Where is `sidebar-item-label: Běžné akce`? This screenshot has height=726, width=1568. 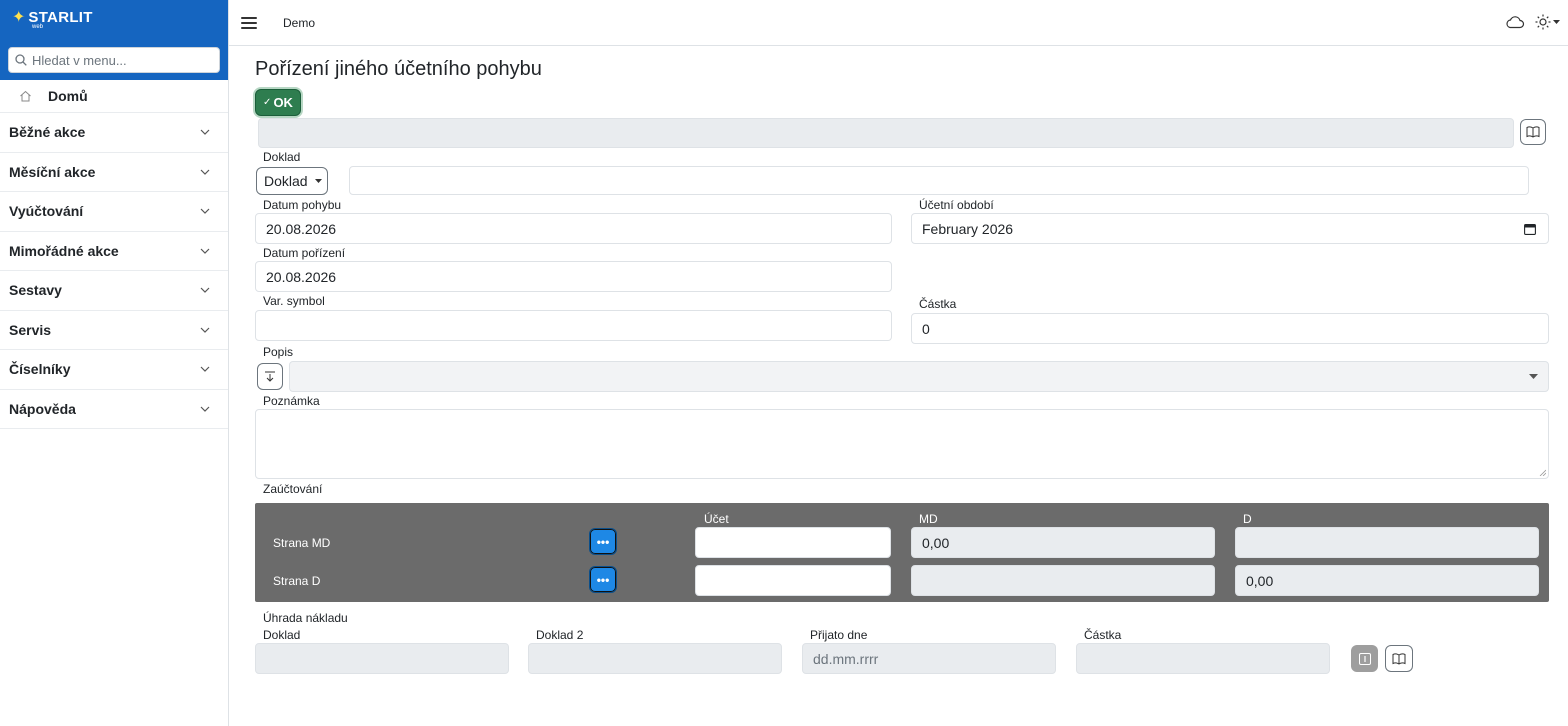 sidebar-item-label: Běžné akce is located at coordinates (47, 132).